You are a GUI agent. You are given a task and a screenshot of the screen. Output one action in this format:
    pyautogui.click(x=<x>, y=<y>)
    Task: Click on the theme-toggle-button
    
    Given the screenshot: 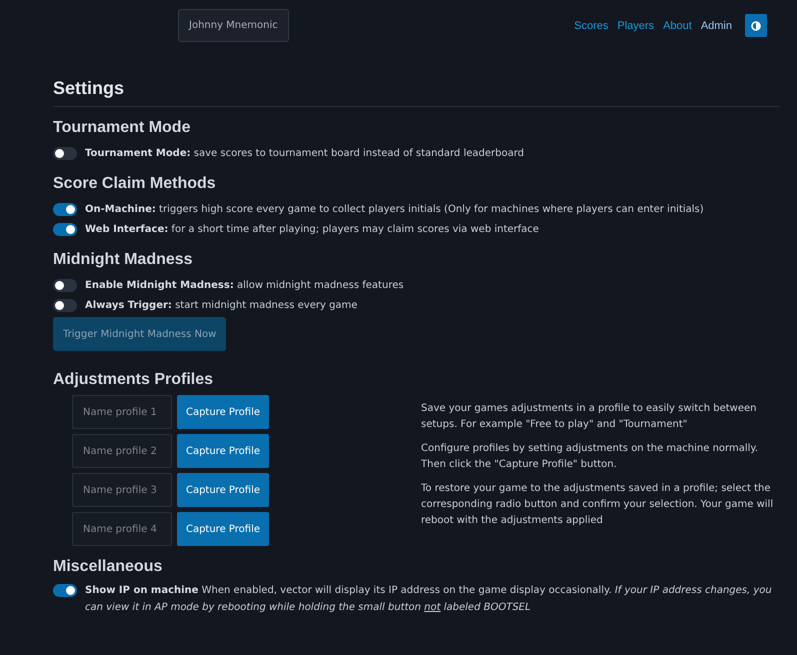 What is the action you would take?
    pyautogui.click(x=756, y=25)
    